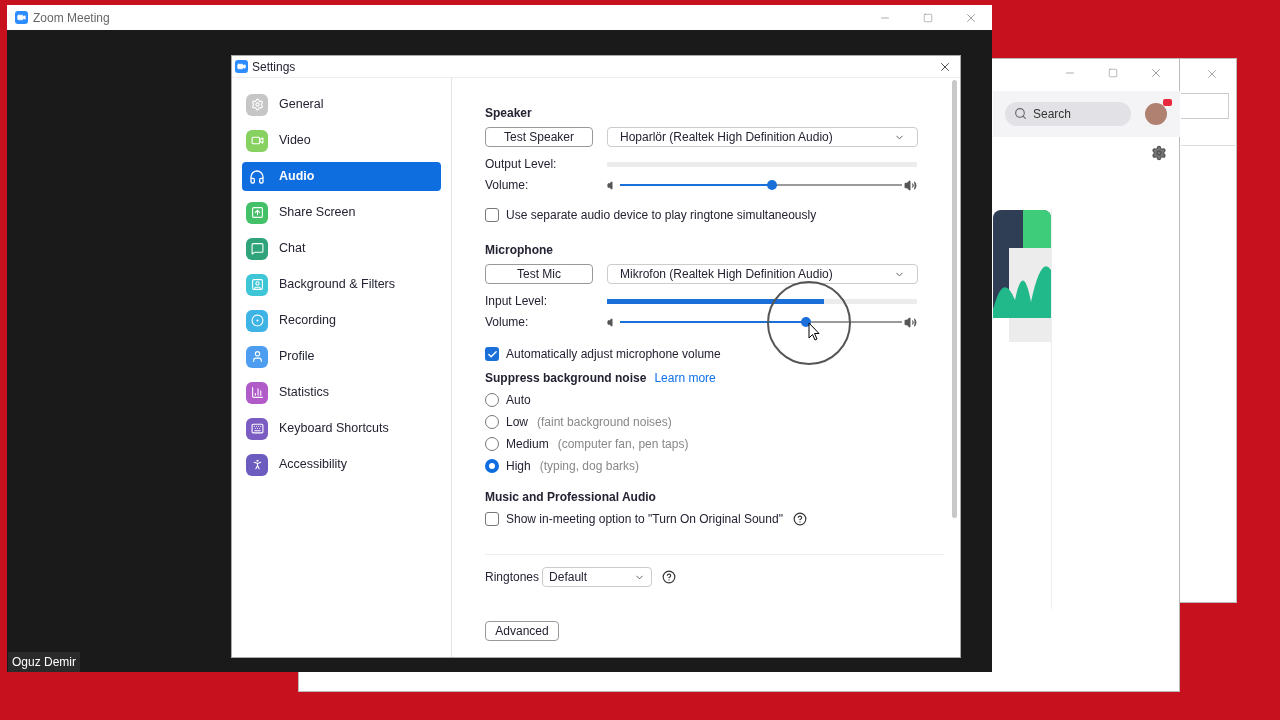  I want to click on video-badge-icon, so click(1167, 102).